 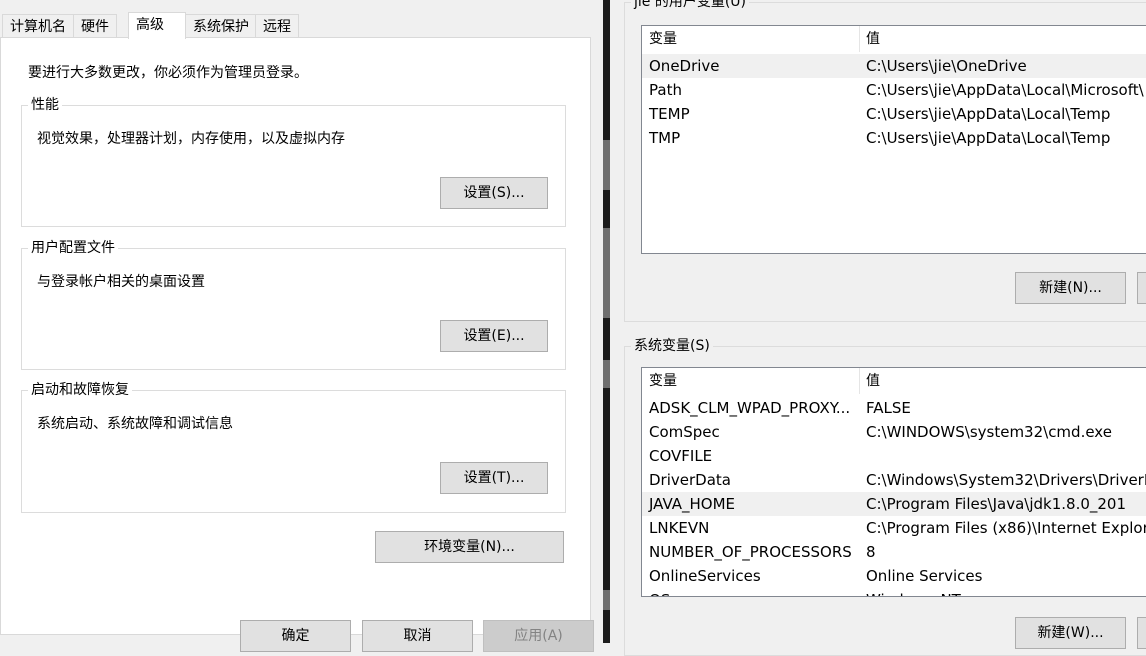 What do you see at coordinates (1141, 288) in the screenshot?
I see `user-edit-button` at bounding box center [1141, 288].